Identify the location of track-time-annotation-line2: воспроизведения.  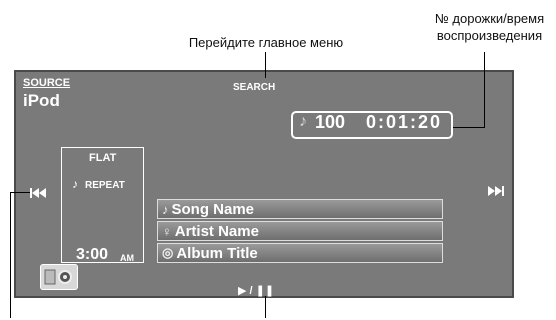
(489, 35).